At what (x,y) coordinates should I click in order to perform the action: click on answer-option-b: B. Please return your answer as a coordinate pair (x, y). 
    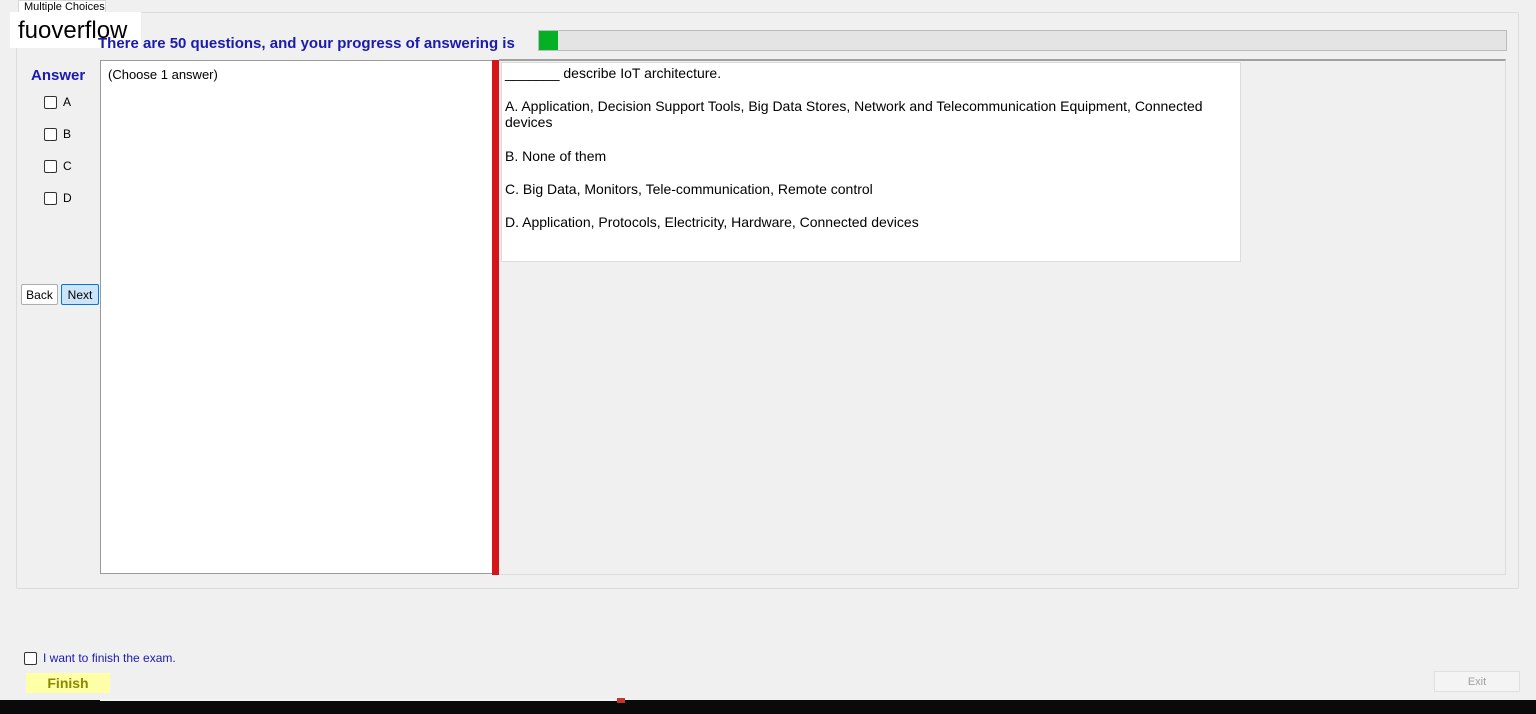
    Looking at the image, I should click on (57, 134).